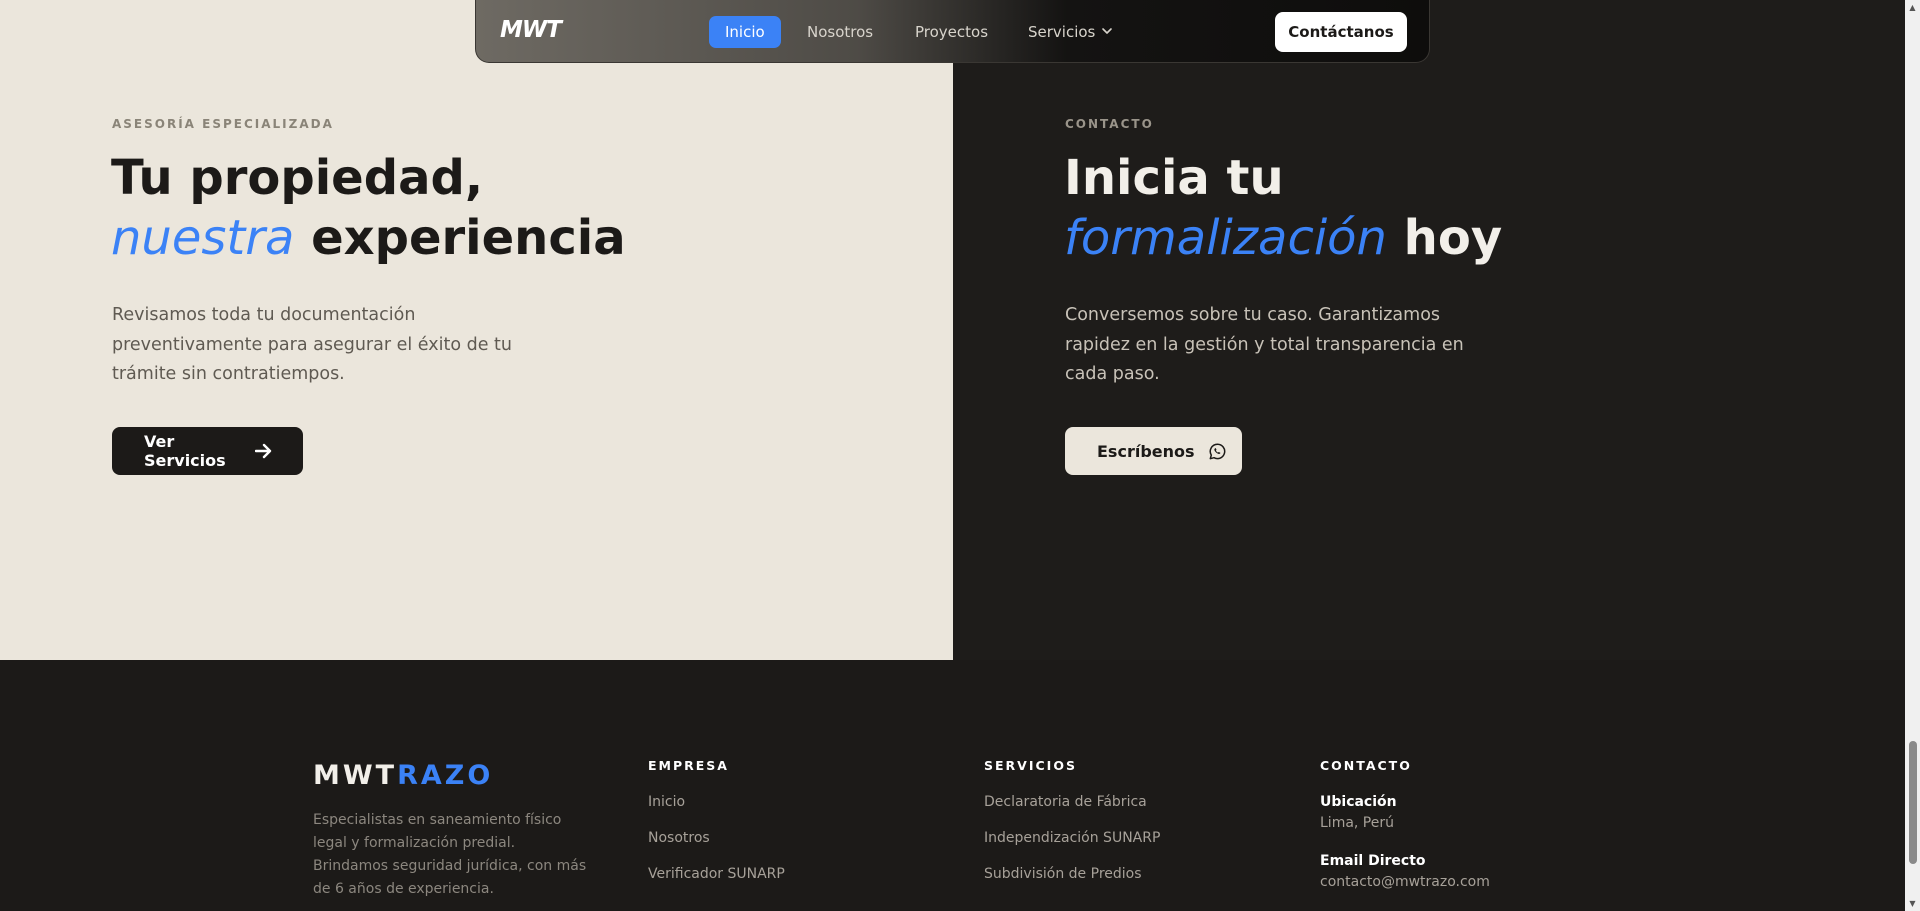 Image resolution: width=1920 pixels, height=911 pixels. What do you see at coordinates (1072, 812) in the screenshot?
I see `footer-link-declaratoria: Declaratoria de Fábrica` at bounding box center [1072, 812].